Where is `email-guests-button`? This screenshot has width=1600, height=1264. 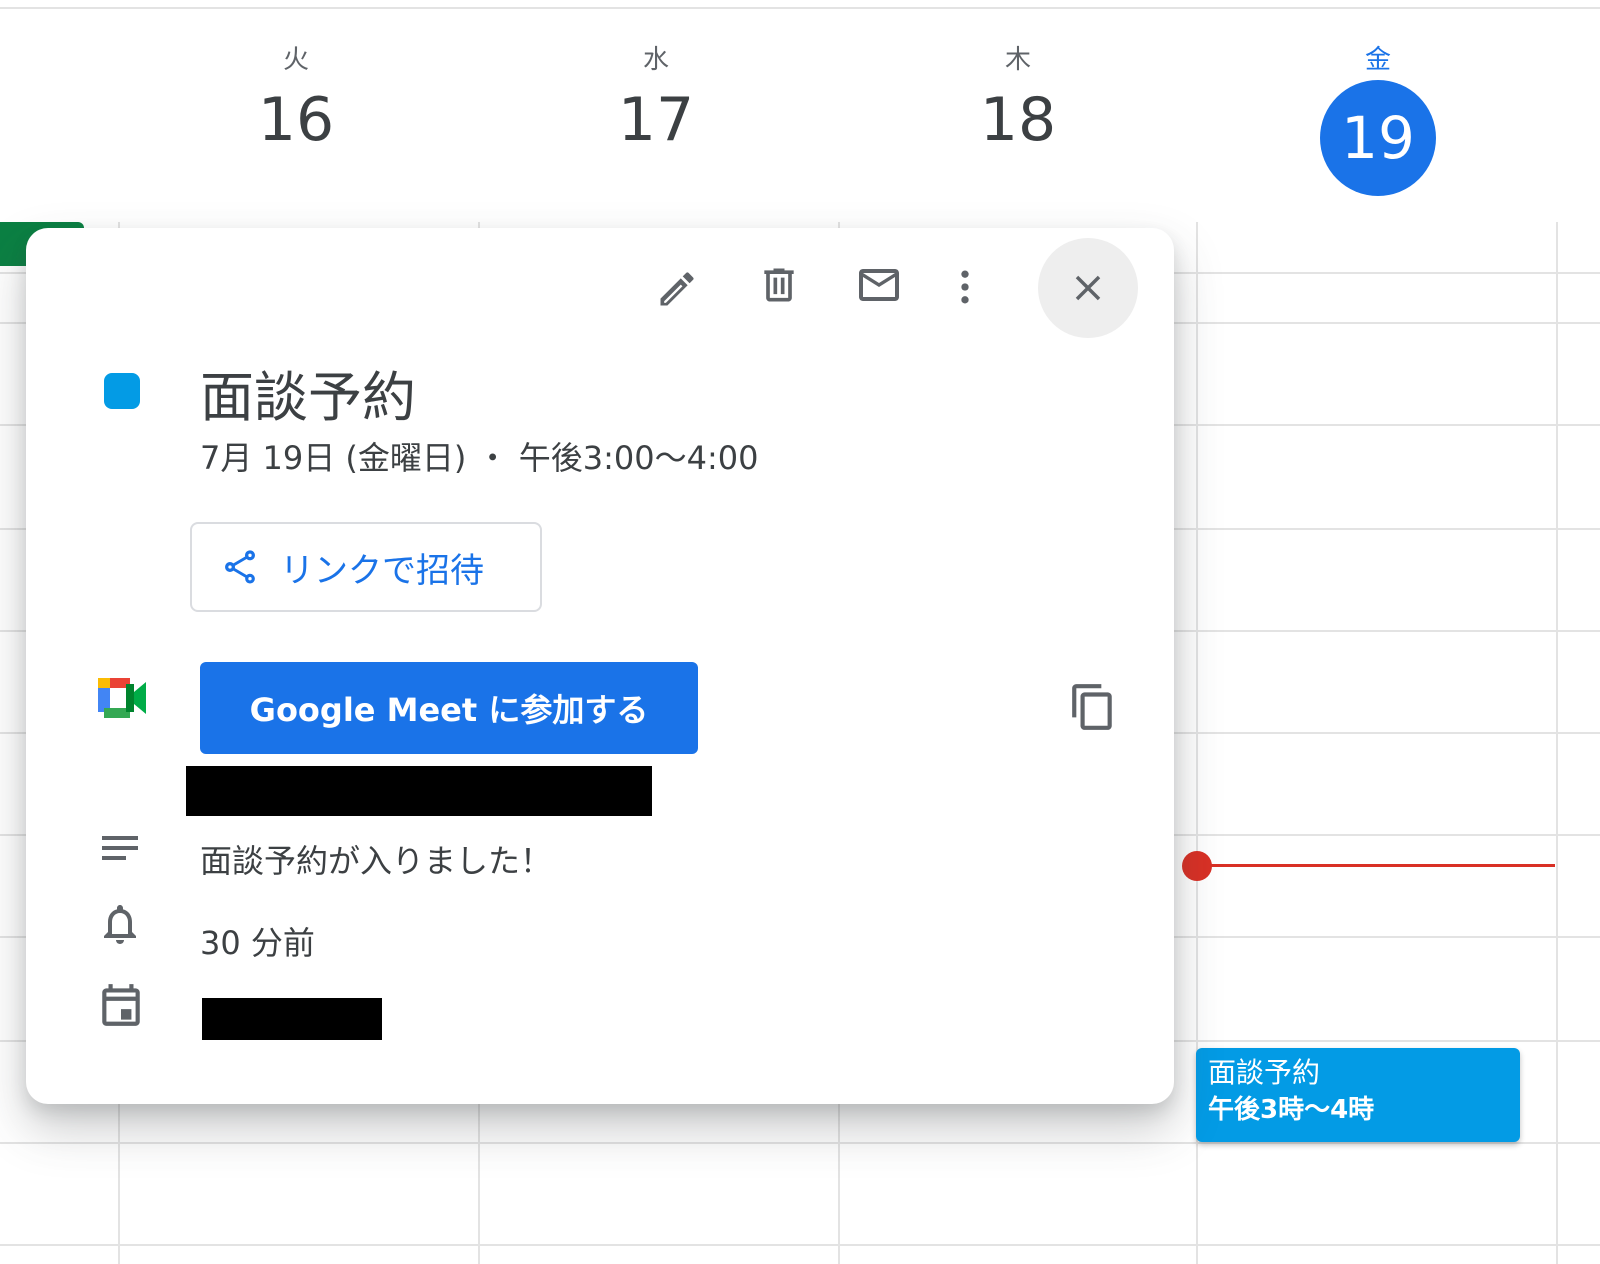 email-guests-button is located at coordinates (879, 285).